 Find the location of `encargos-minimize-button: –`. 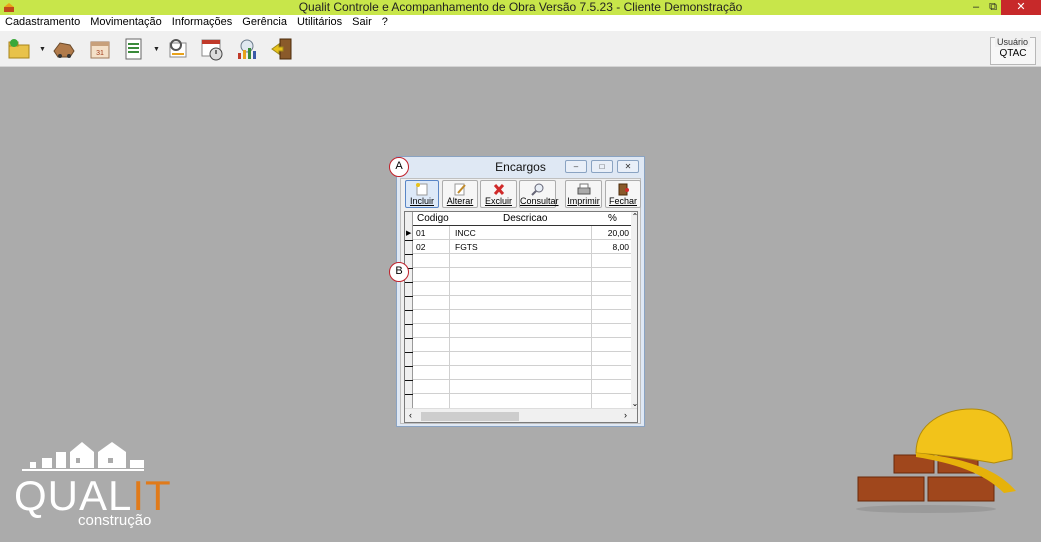

encargos-minimize-button: – is located at coordinates (576, 166).